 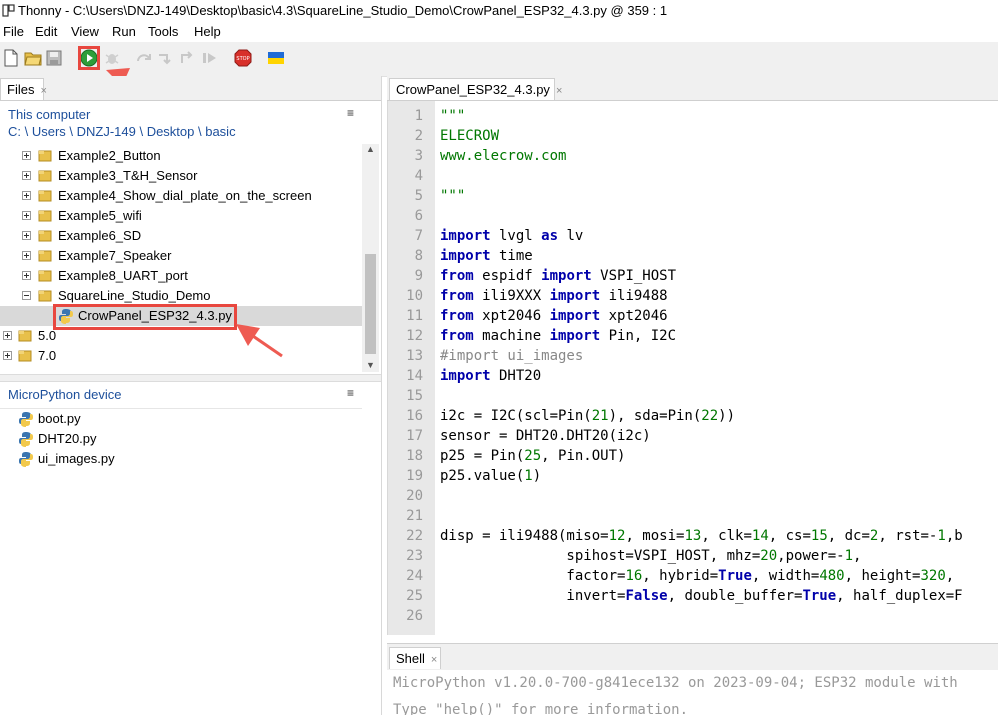 What do you see at coordinates (655, 416) in the screenshot?
I see `code-token: ), sda=Pin(` at bounding box center [655, 416].